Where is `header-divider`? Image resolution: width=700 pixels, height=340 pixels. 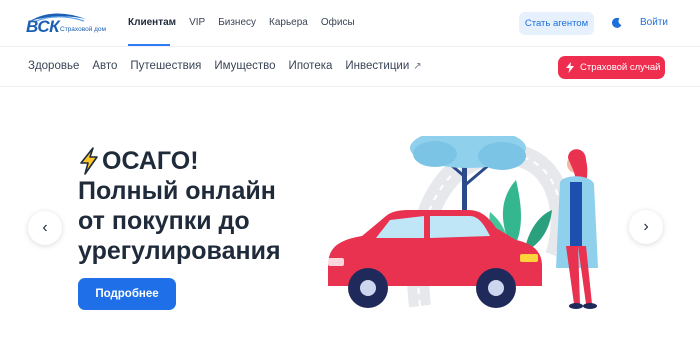
header-divider is located at coordinates (350, 46).